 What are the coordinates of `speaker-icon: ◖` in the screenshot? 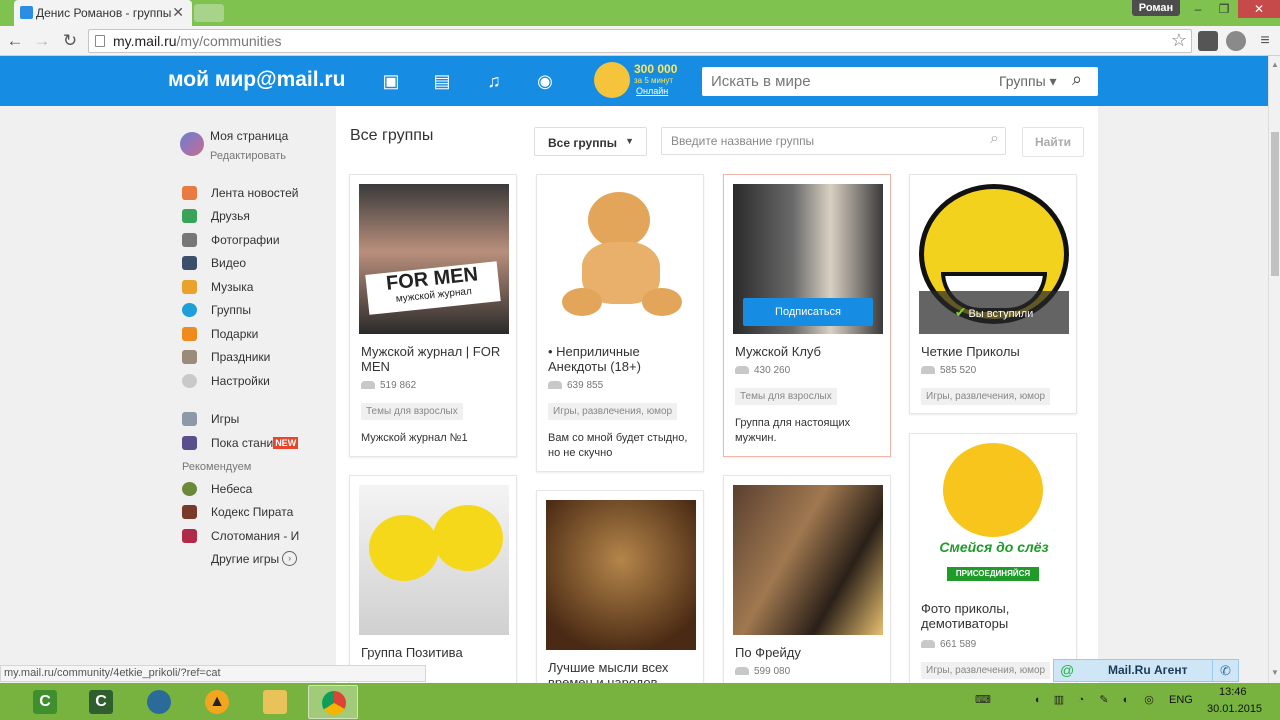 It's located at (1037, 700).